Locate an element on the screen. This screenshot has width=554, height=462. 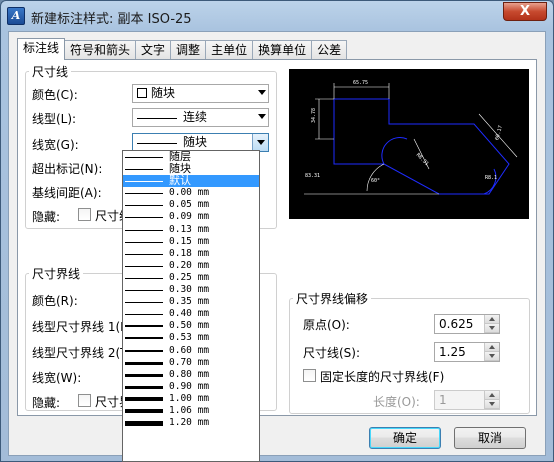
preview-drawing: 65.75 34.78 60.17 83.31 R8.31 60° R8.1 is located at coordinates (411, 137).